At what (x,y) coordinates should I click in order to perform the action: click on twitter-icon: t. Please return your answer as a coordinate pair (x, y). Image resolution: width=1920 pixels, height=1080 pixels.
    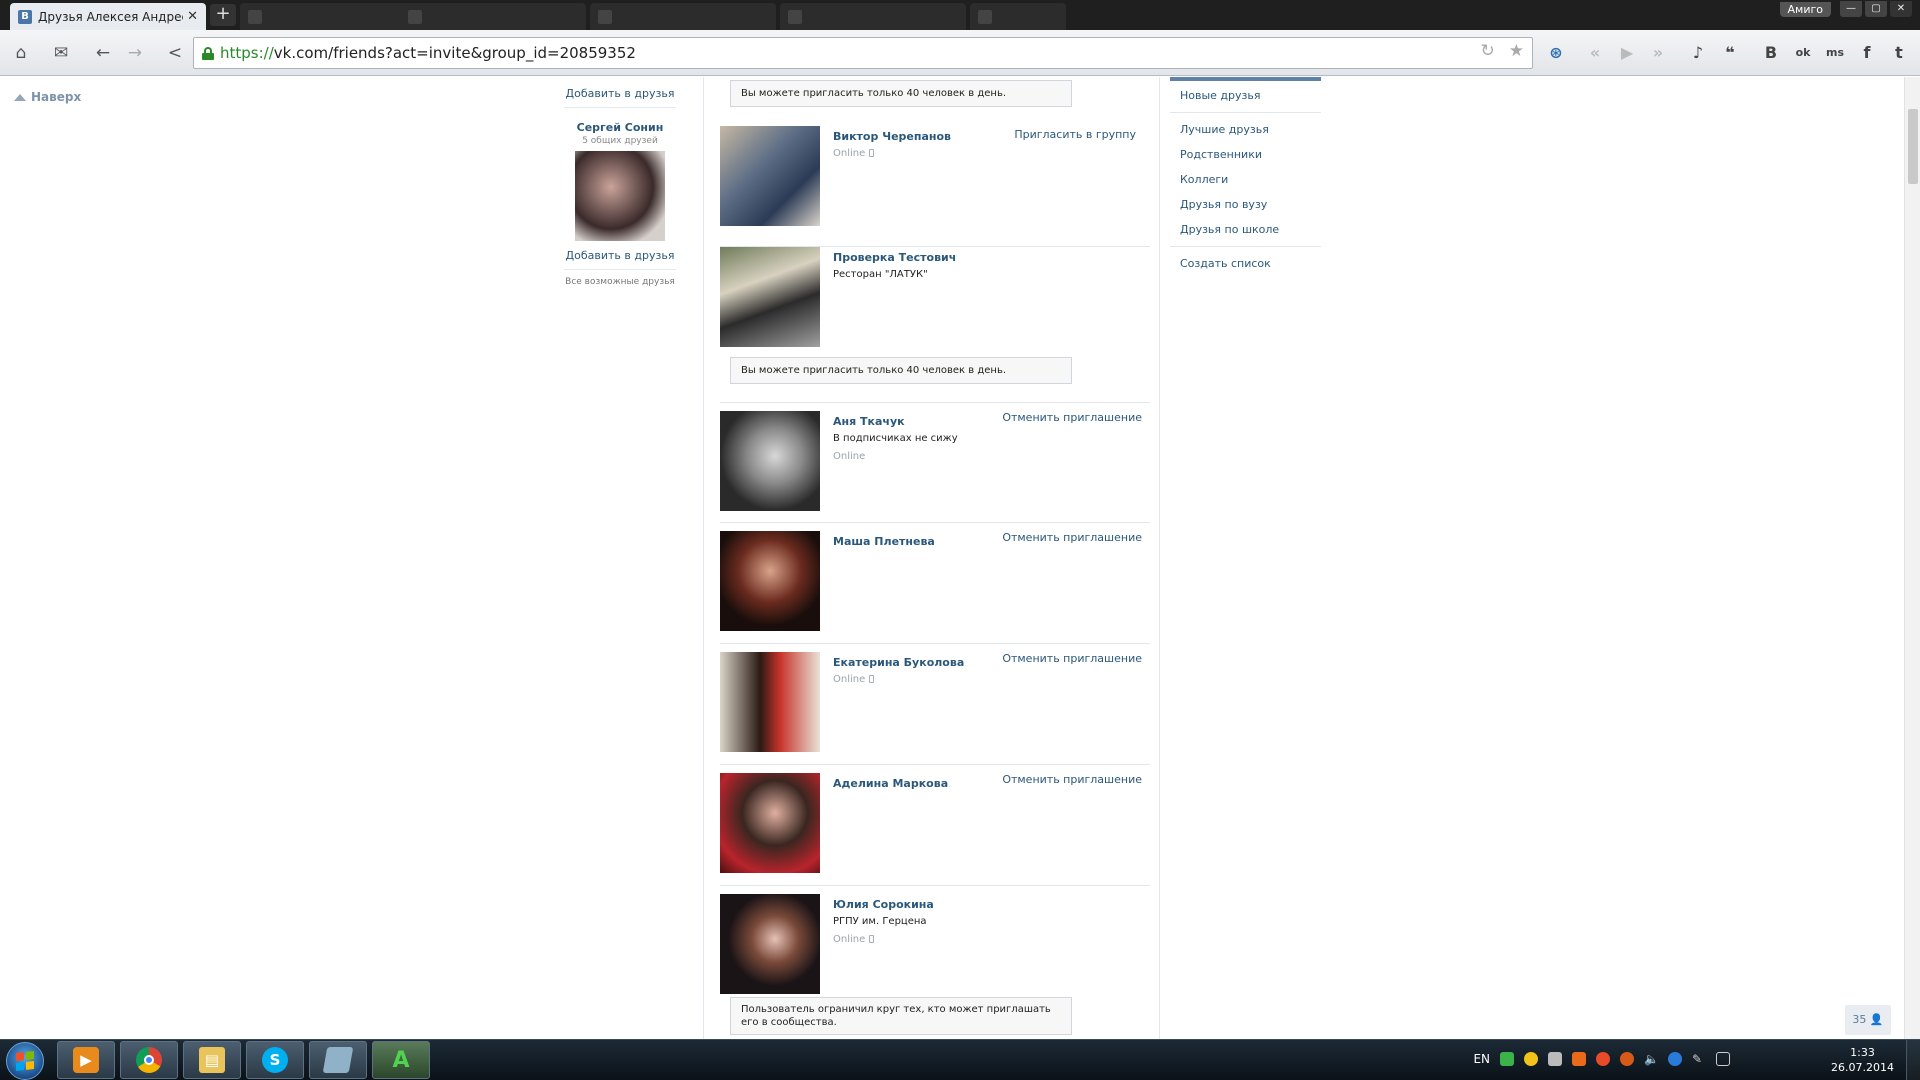
    Looking at the image, I should click on (1899, 53).